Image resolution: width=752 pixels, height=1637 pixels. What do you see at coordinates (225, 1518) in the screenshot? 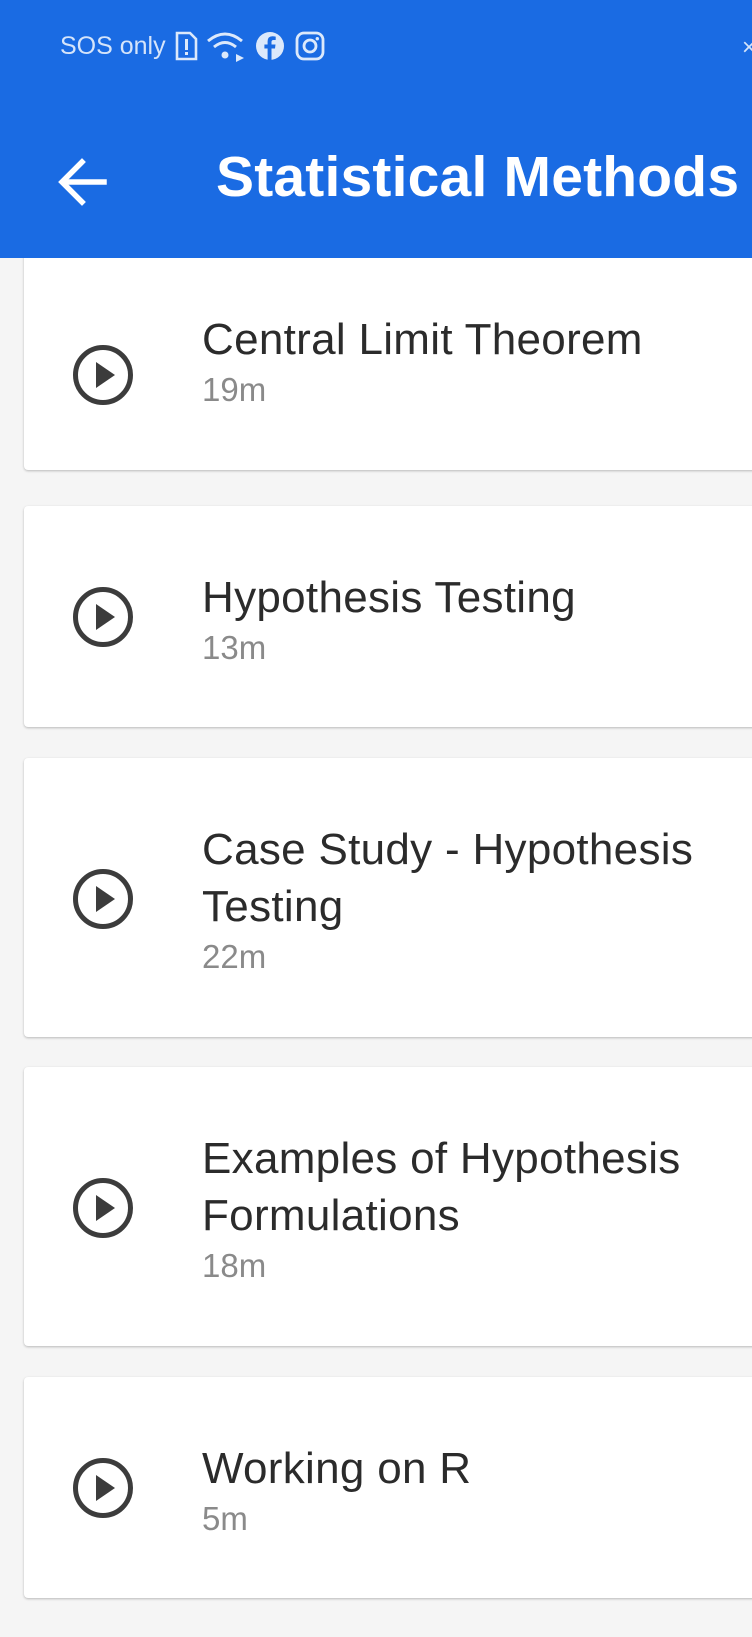
I see `lesson-duration: 5m` at bounding box center [225, 1518].